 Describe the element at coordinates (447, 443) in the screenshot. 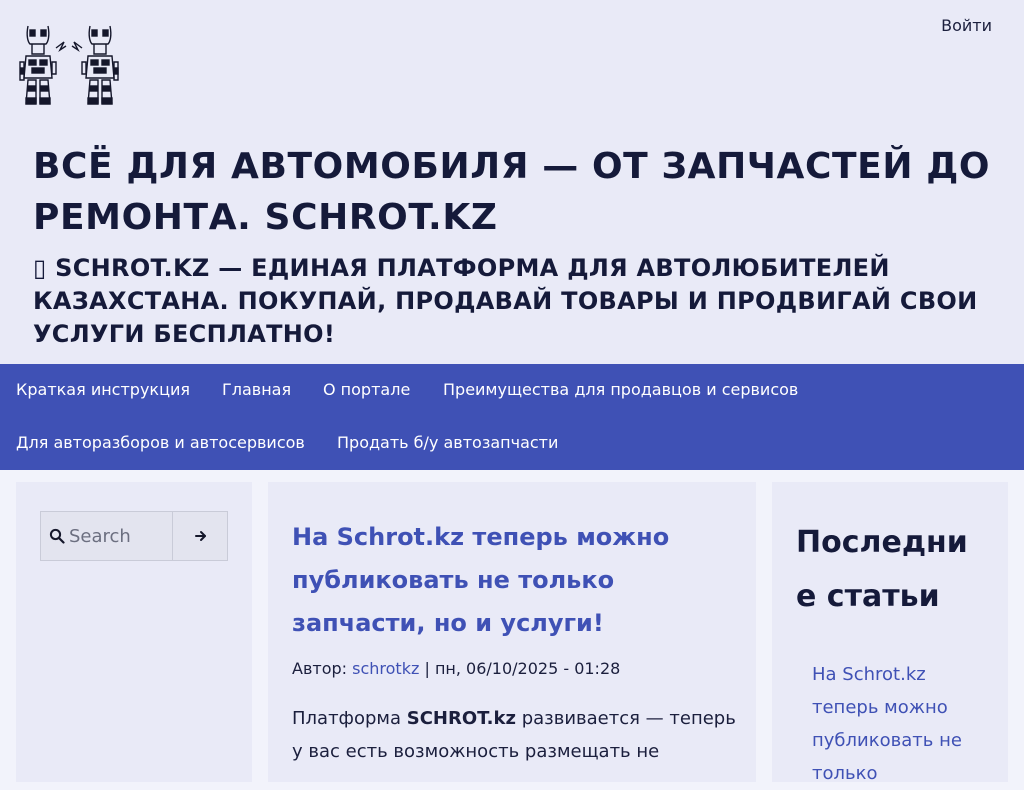

I see `nav-item-sell-parts: Продать б/у автозапчасти` at that location.